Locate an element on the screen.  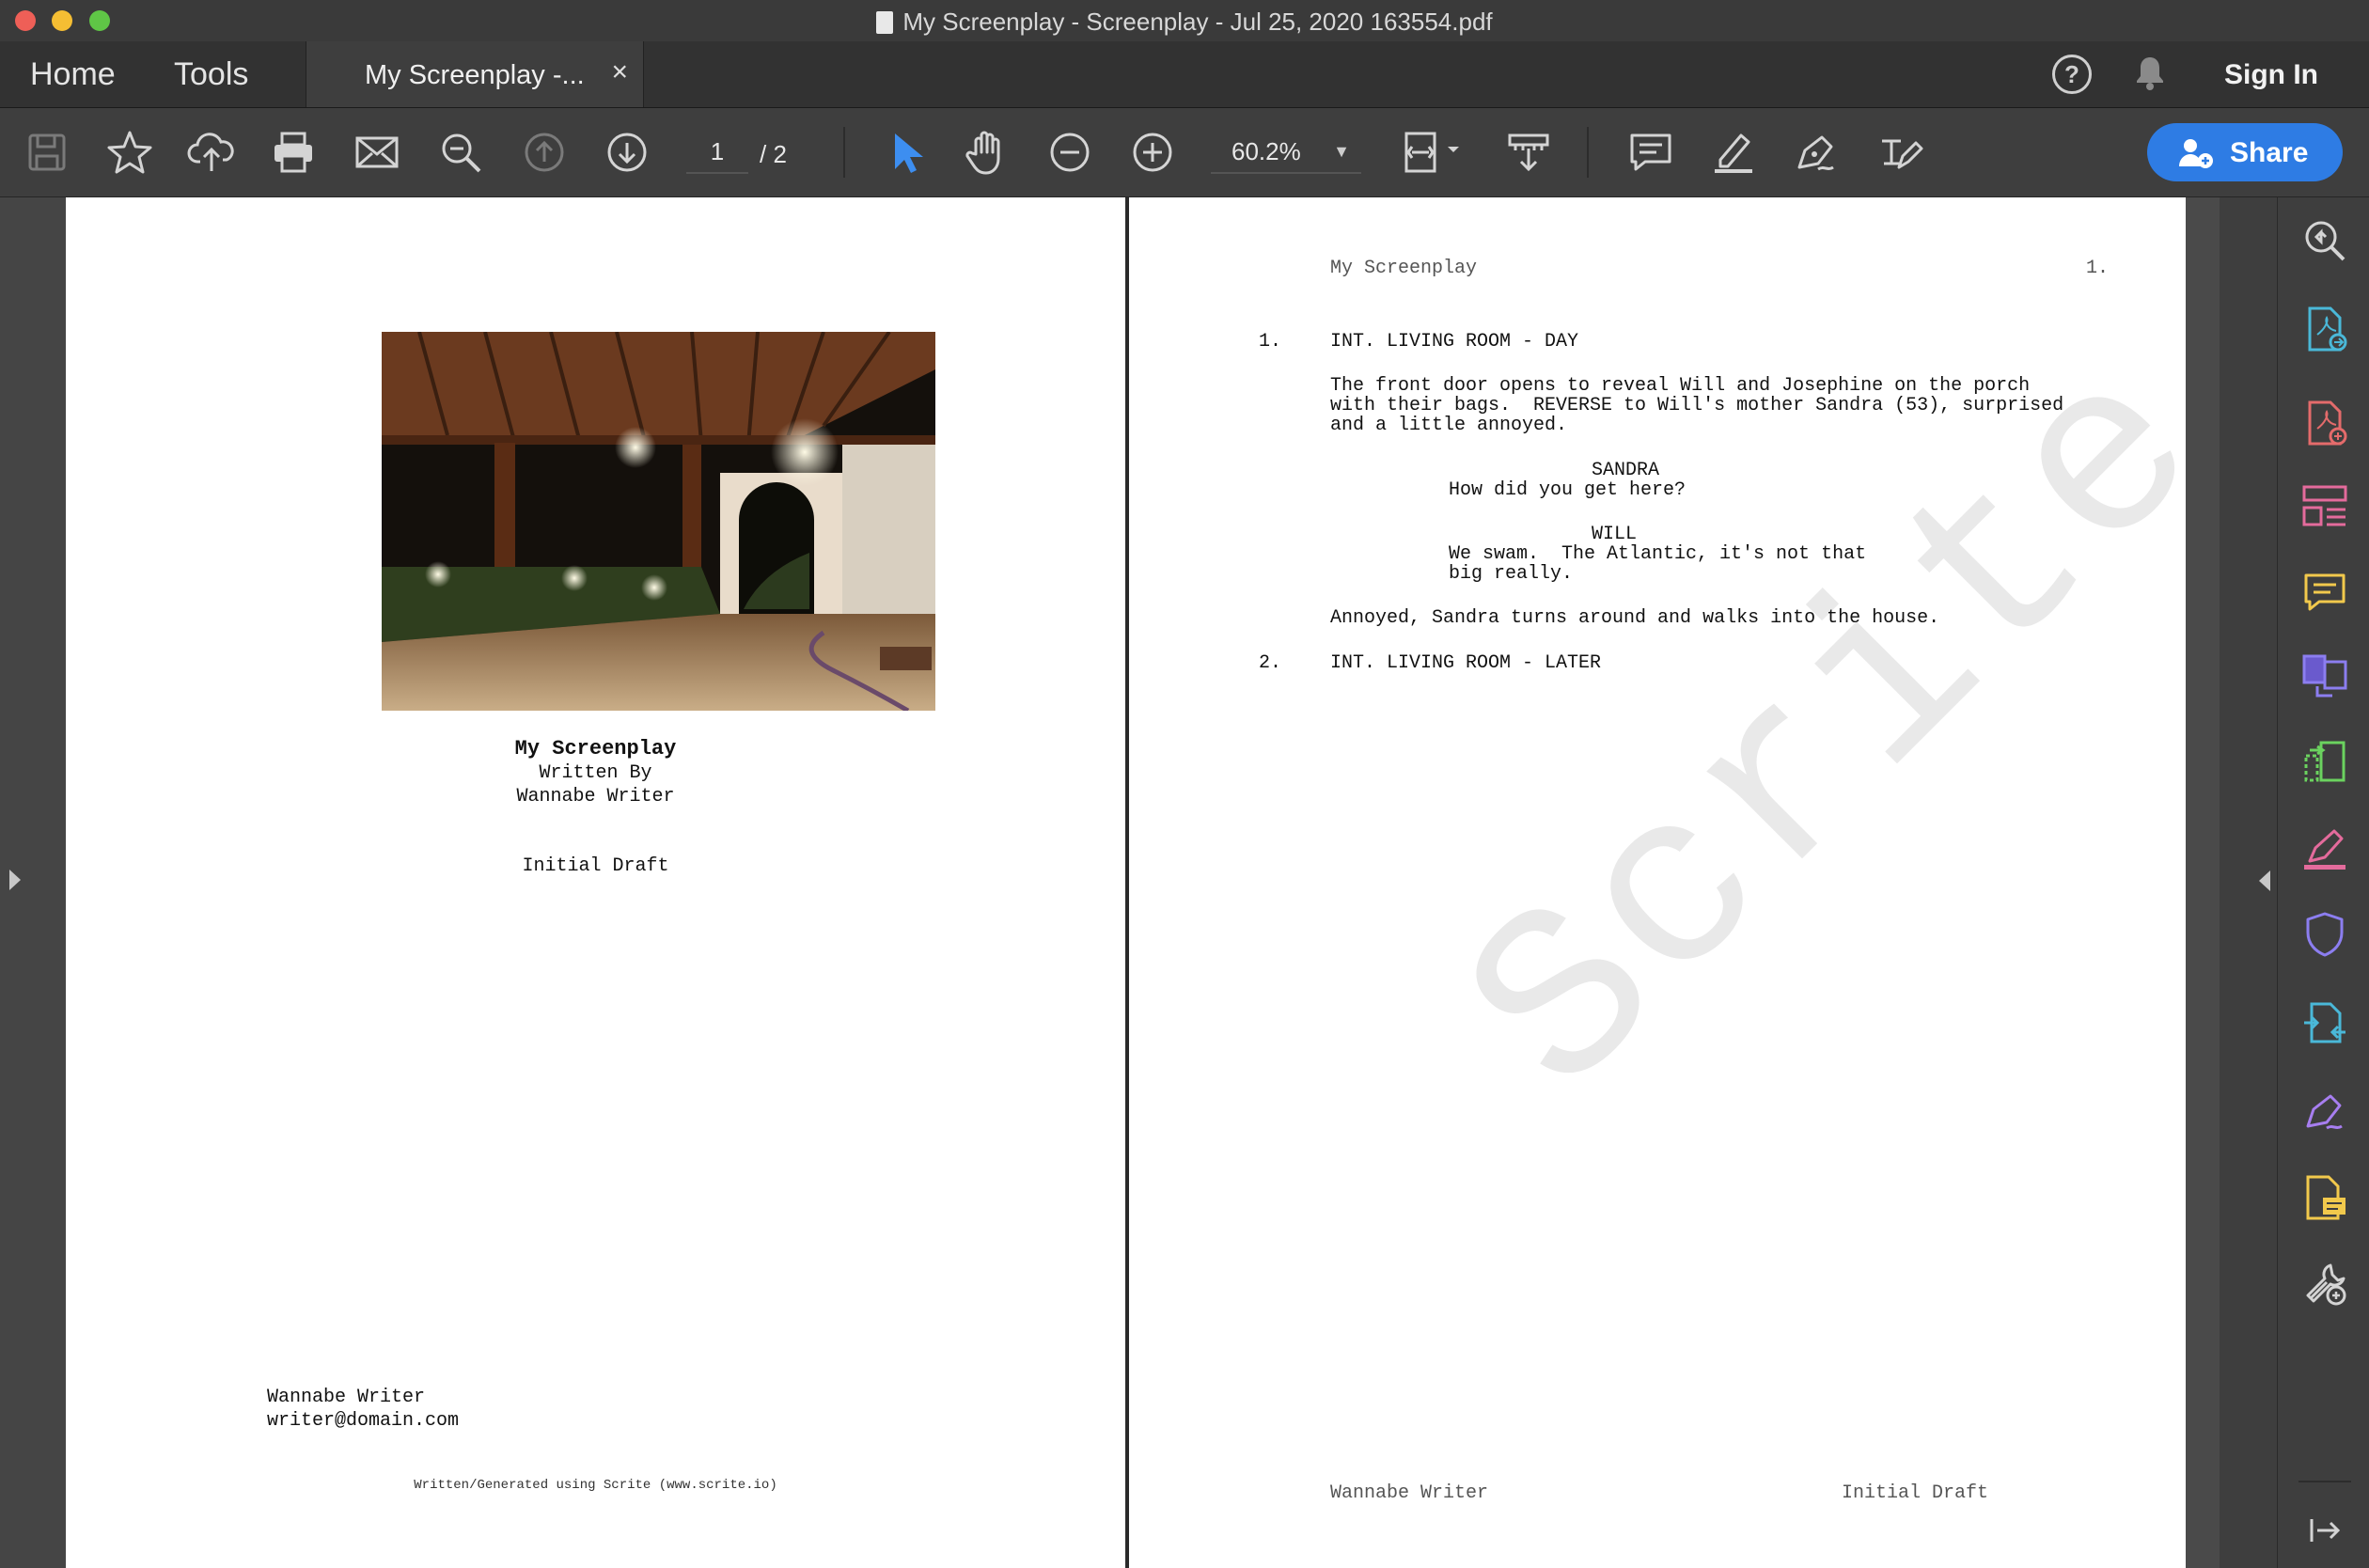
email-icon is located at coordinates (377, 152).